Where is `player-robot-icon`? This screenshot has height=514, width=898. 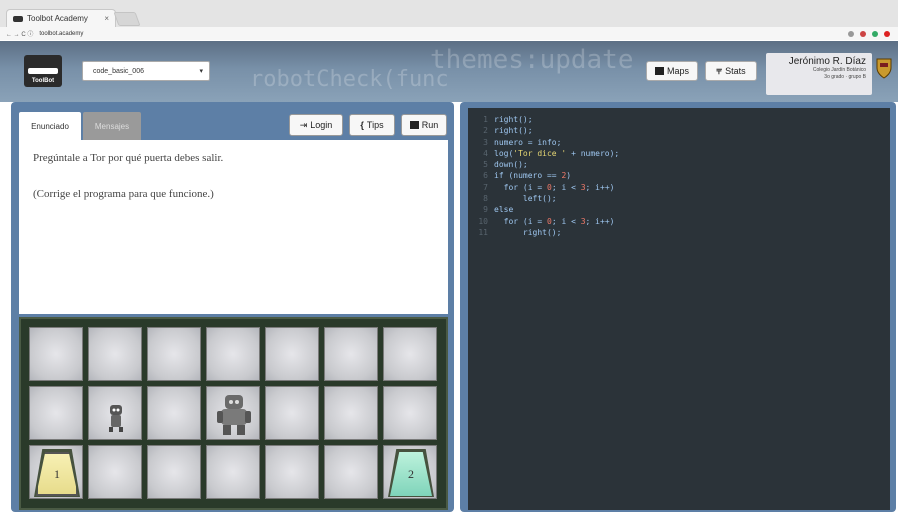 player-robot-icon is located at coordinates (116, 418).